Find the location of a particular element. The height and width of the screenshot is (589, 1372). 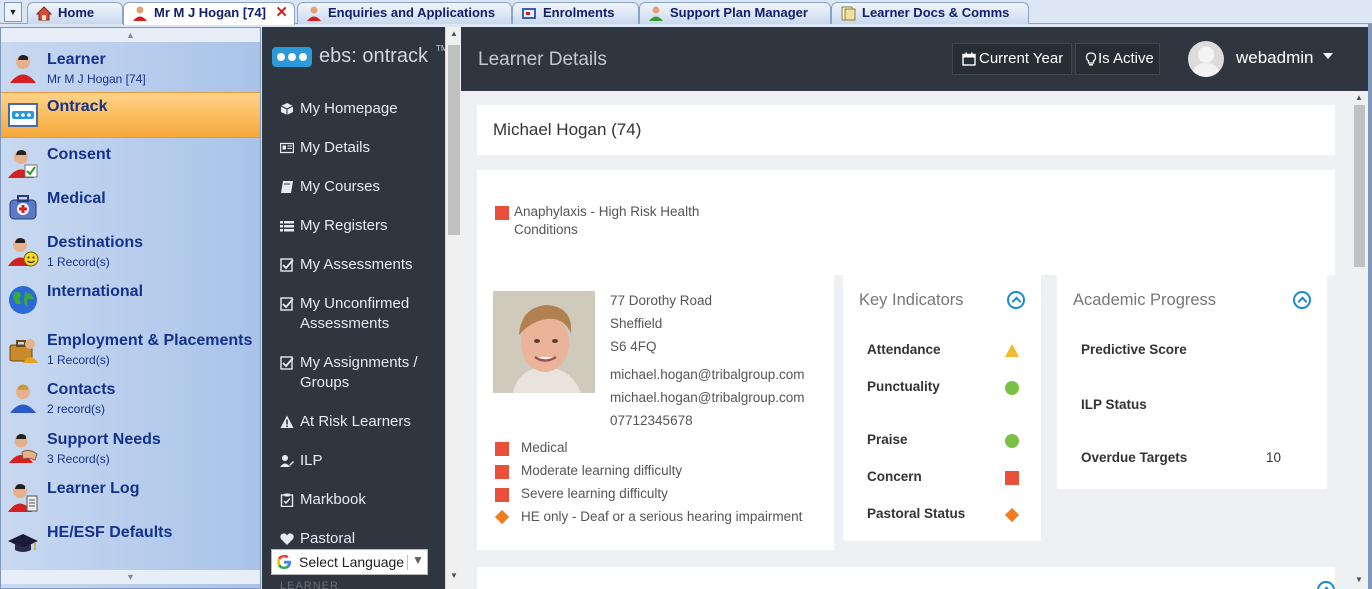

nav-label: Medical is located at coordinates (76, 198).